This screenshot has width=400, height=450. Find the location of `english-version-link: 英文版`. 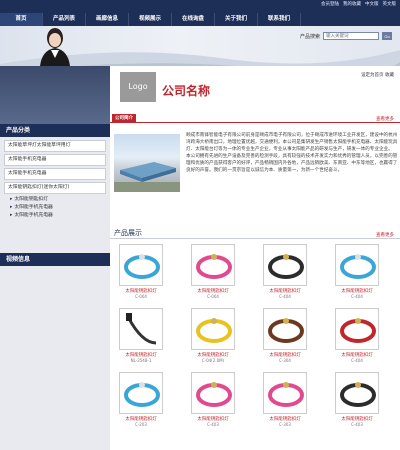

english-version-link: 英文版 is located at coordinates (390, 4).